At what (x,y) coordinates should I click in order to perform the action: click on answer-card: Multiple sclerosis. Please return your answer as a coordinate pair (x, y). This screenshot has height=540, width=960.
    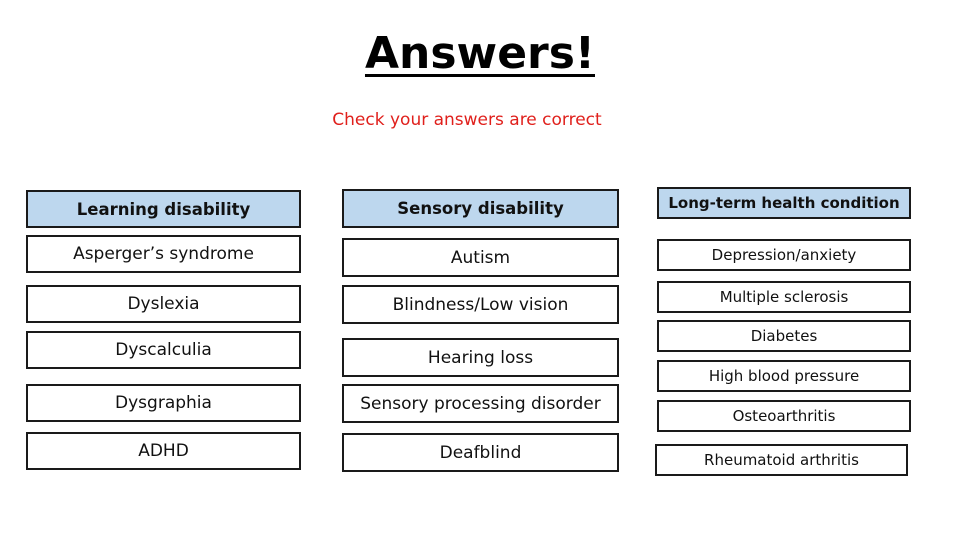
    Looking at the image, I should click on (784, 297).